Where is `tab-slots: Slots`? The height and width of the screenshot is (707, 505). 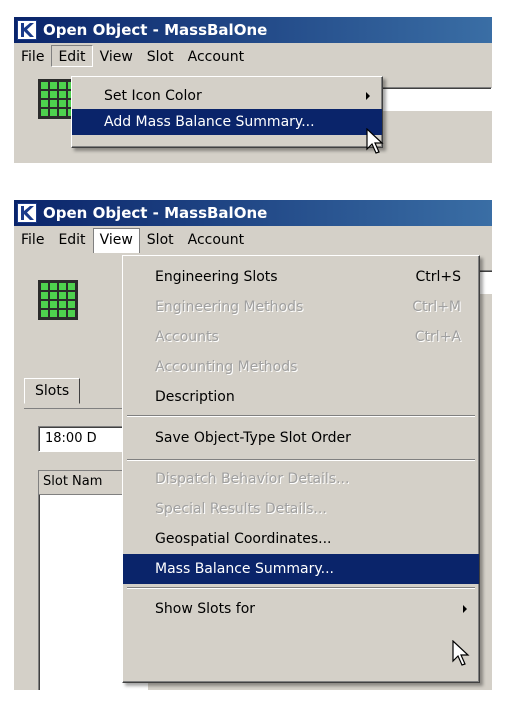 tab-slots: Slots is located at coordinates (52, 391).